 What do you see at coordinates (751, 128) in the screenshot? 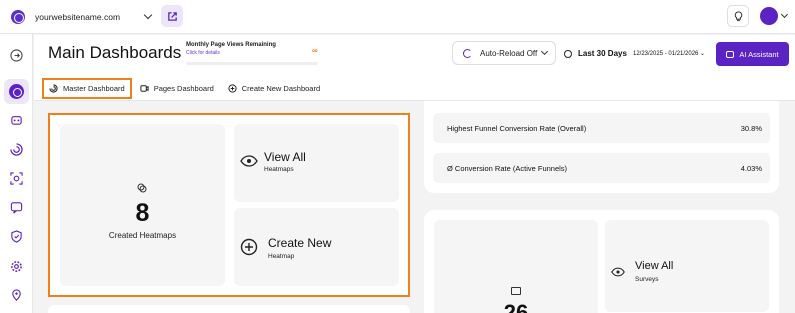
I see `metric-value: 30.8%` at bounding box center [751, 128].